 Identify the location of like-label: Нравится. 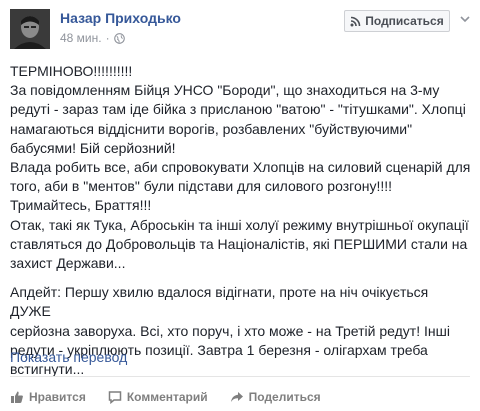
(57, 397).